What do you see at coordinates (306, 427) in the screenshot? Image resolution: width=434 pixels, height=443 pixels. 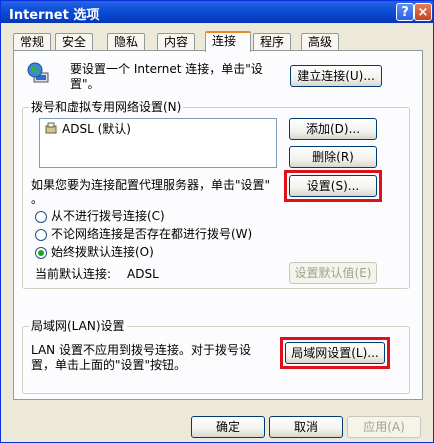 I see `cancel-button: 取消` at bounding box center [306, 427].